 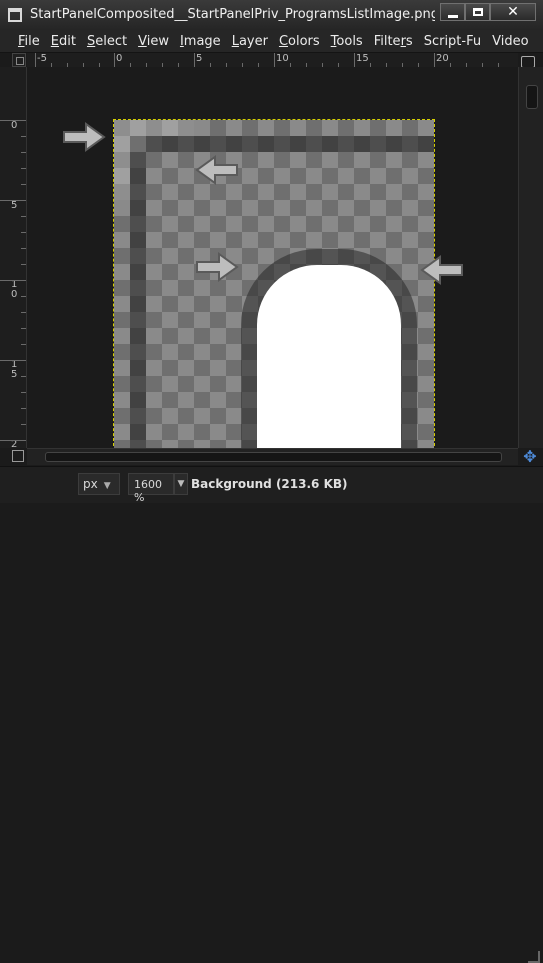 I want to click on panel-left-edge, so click(x=138, y=300).